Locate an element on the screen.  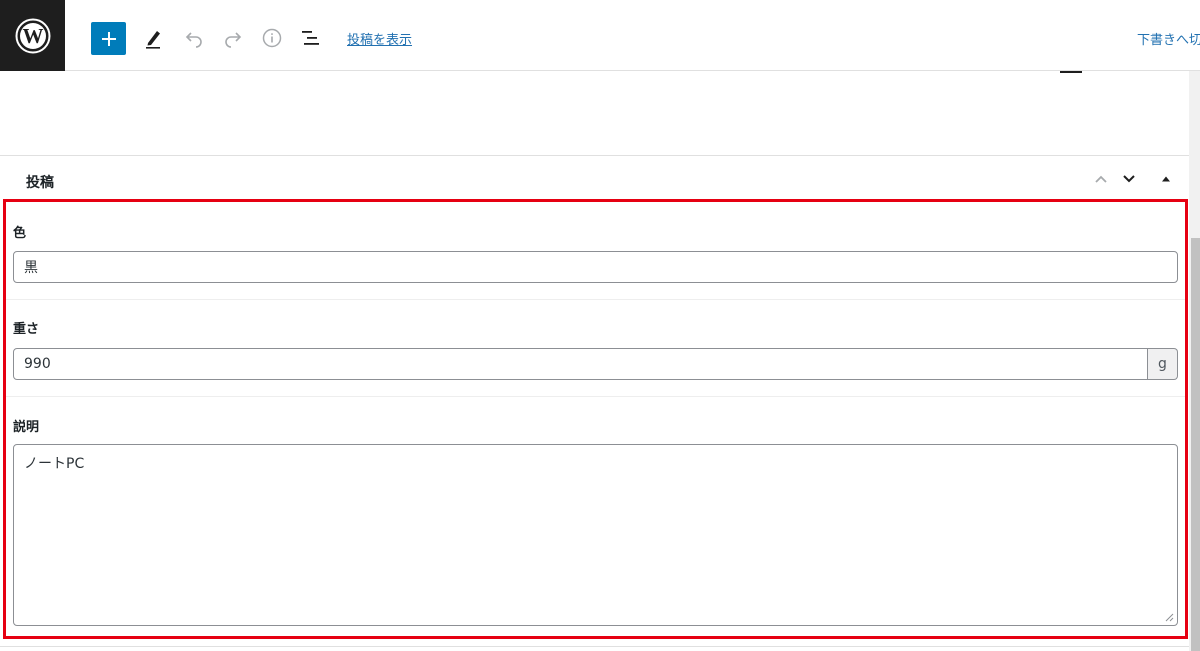
wordpress-logo-icon: W is located at coordinates (32, 35).